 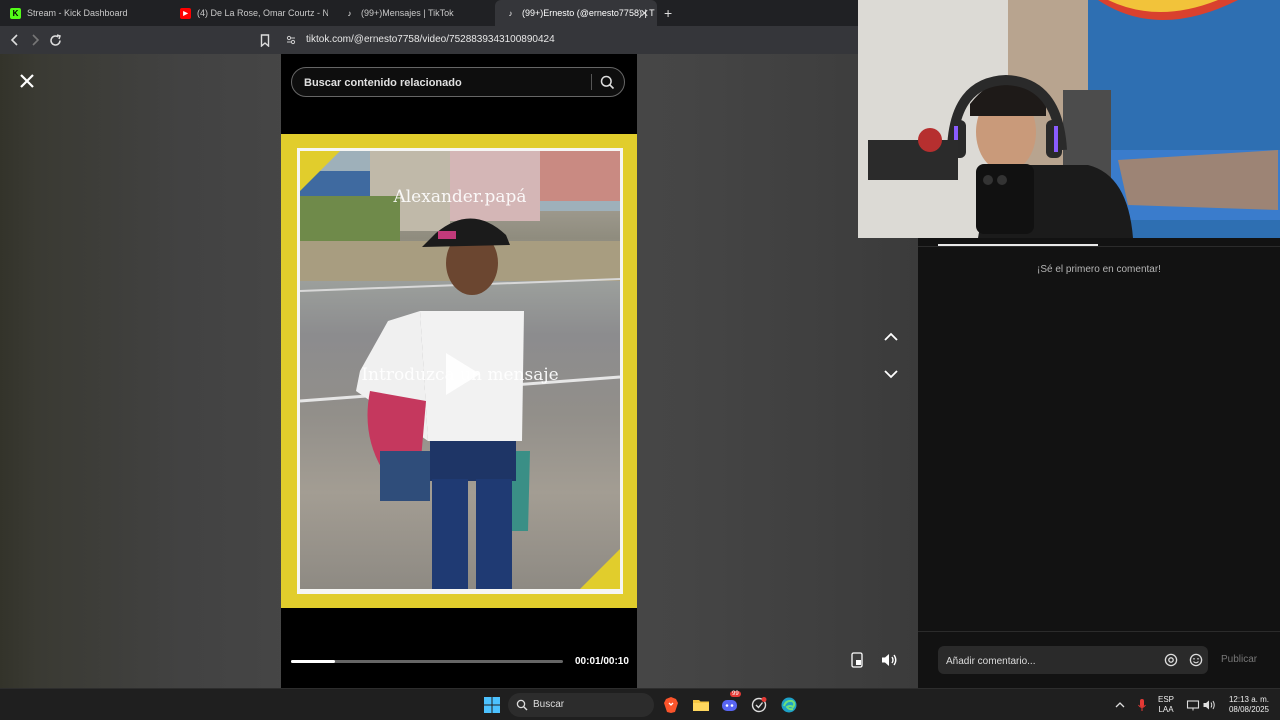 I want to click on reload-button, so click(x=55, y=40).